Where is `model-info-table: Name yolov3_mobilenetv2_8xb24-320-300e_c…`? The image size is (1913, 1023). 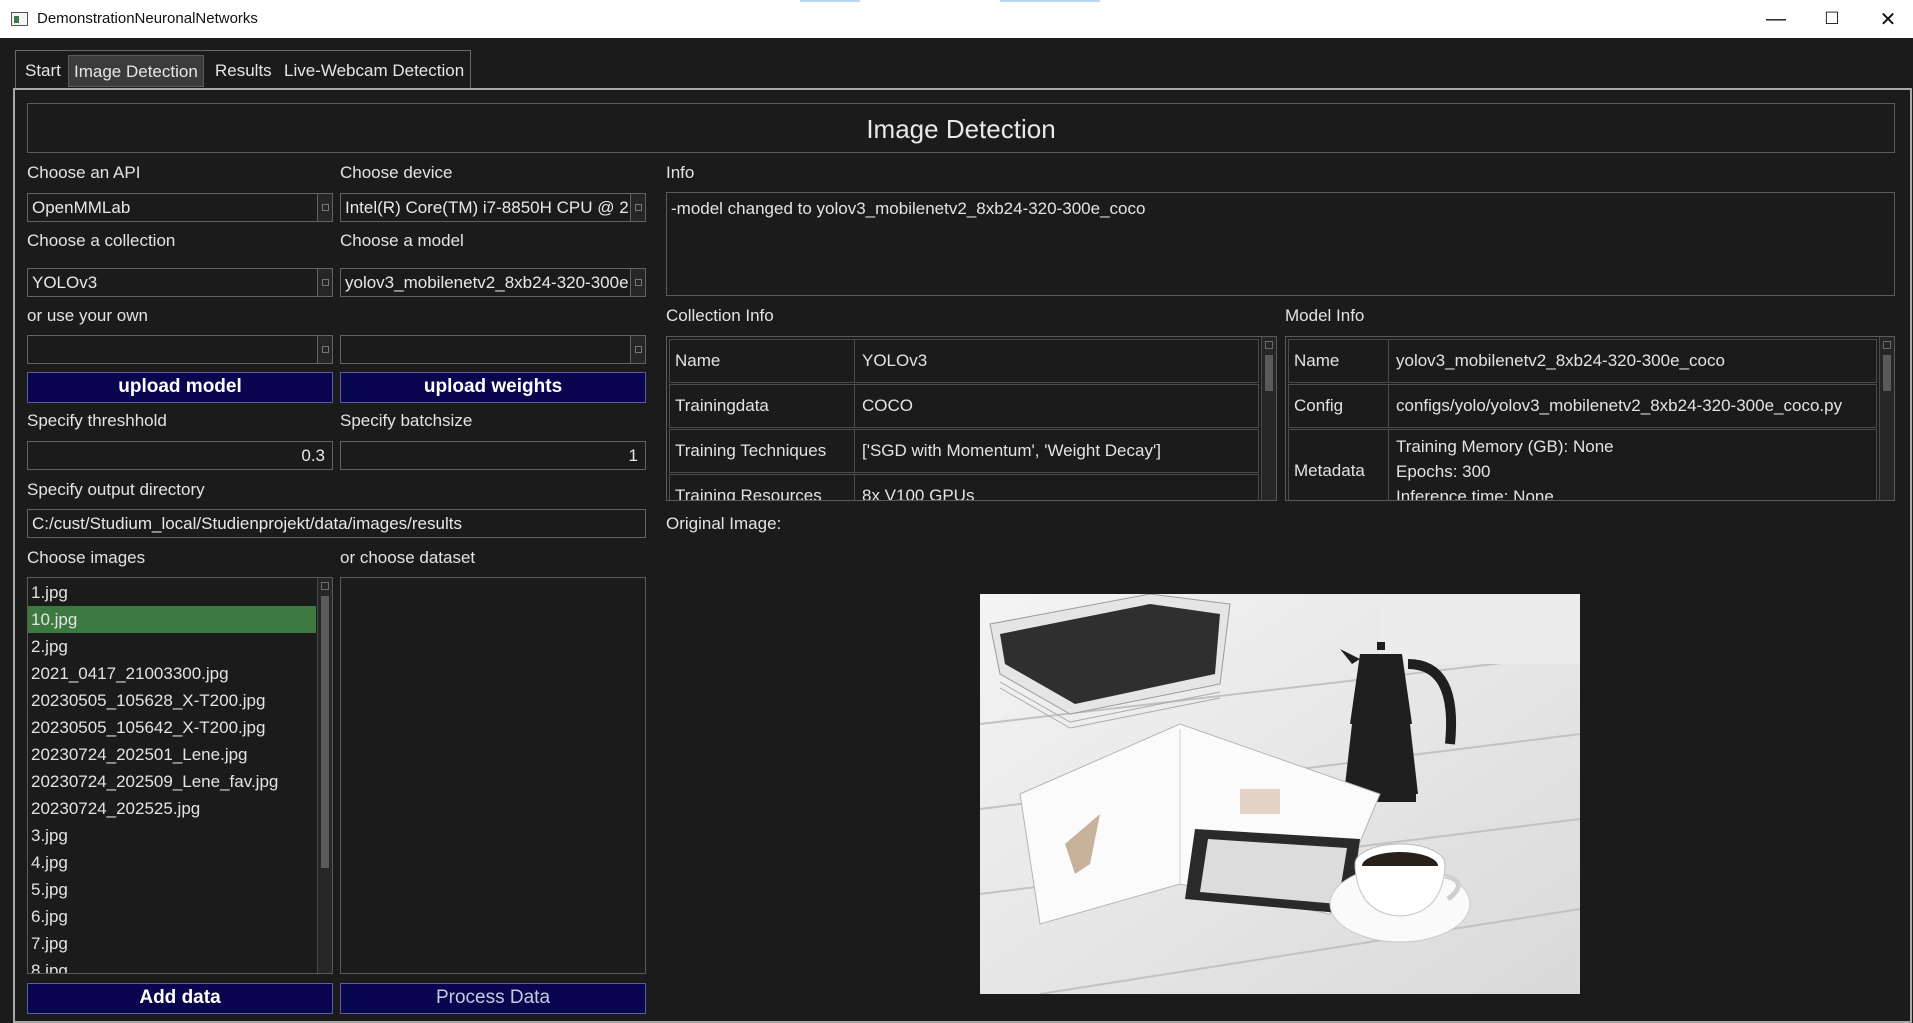
model-info-table: Name yolov3_mobilenetv2_8xb24-320-300e_c… is located at coordinates (1590, 418).